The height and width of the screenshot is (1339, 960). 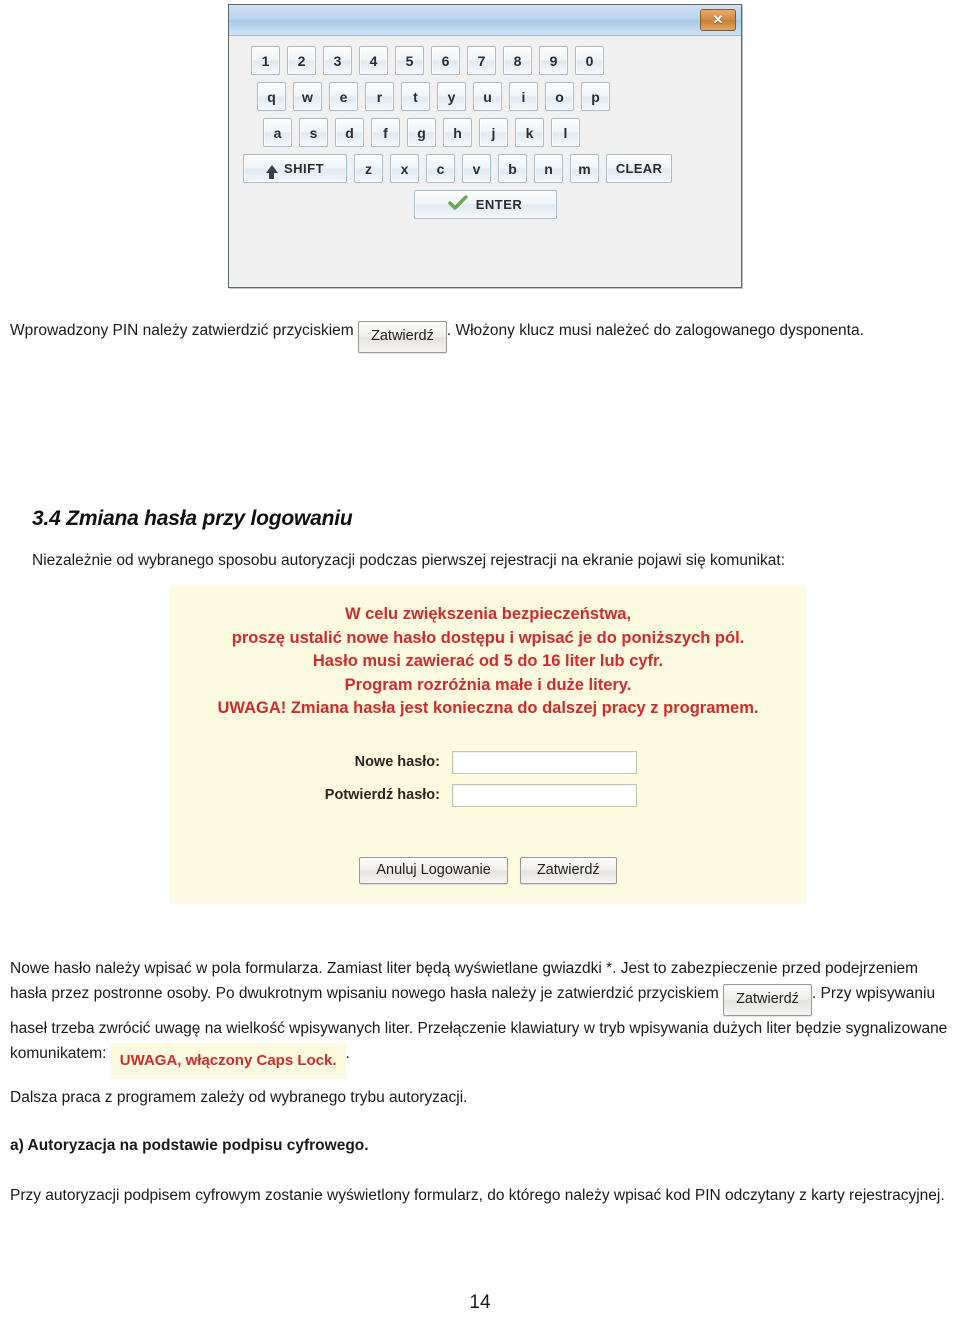 I want to click on key-h: h, so click(x=457, y=132).